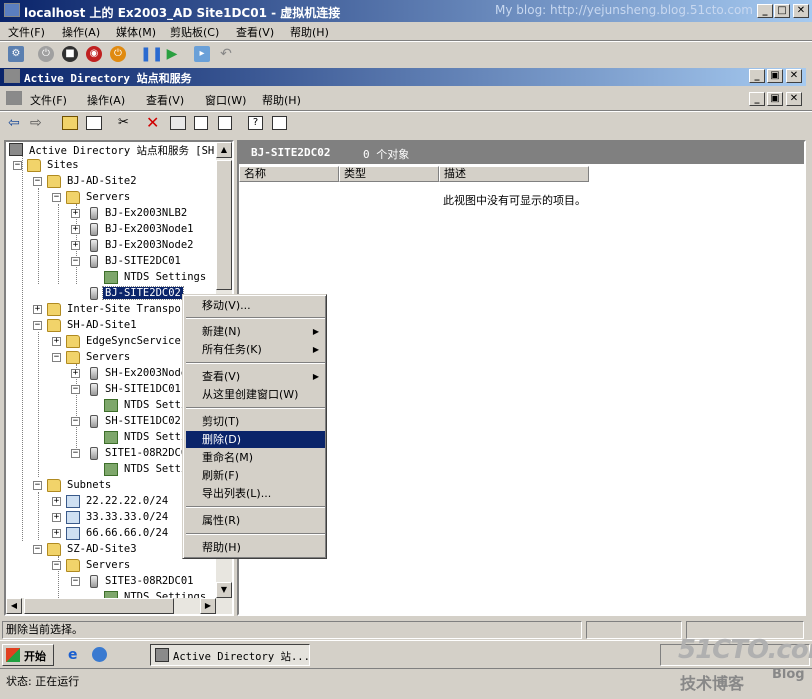 The width and height of the screenshot is (812, 699). Describe the element at coordinates (22, 348) in the screenshot. I see `tree-line` at that location.